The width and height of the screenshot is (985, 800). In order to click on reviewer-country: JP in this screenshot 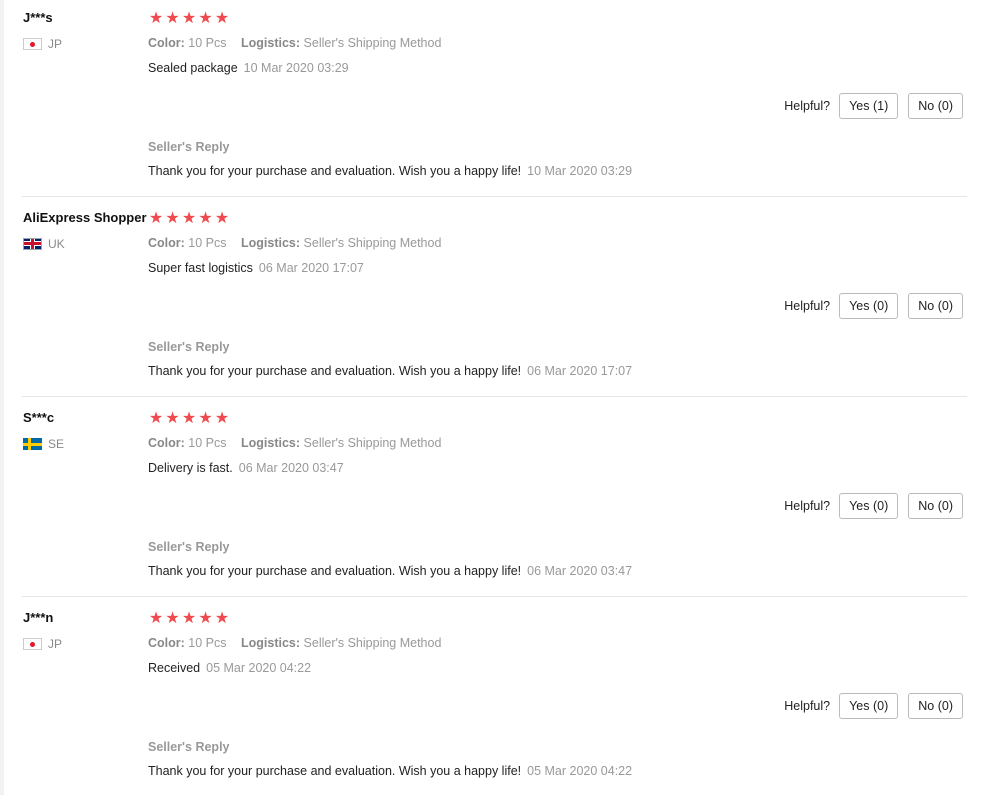, I will do `click(42, 44)`.